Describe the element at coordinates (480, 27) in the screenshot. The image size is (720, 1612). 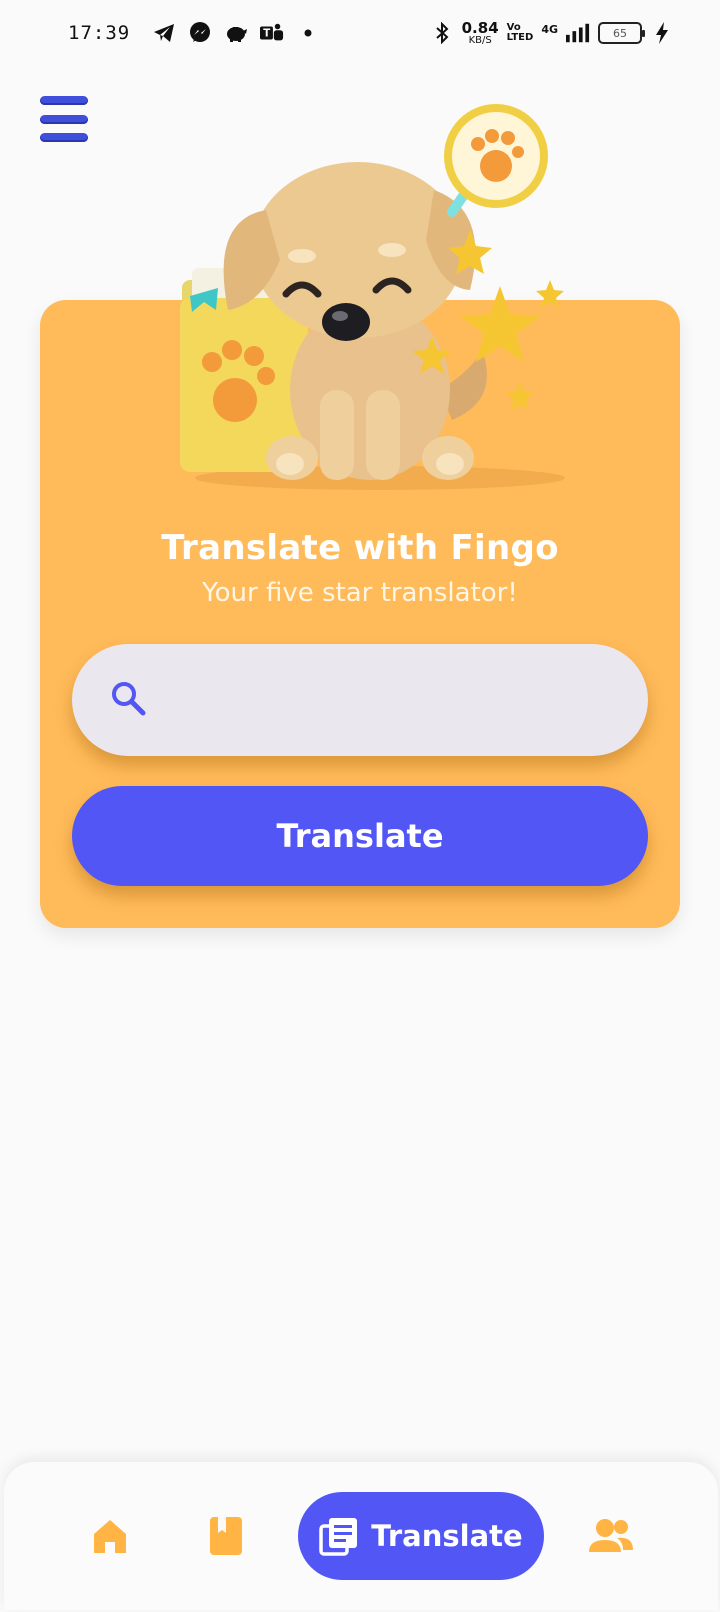
I see `net-speed-value: 0.84` at that location.